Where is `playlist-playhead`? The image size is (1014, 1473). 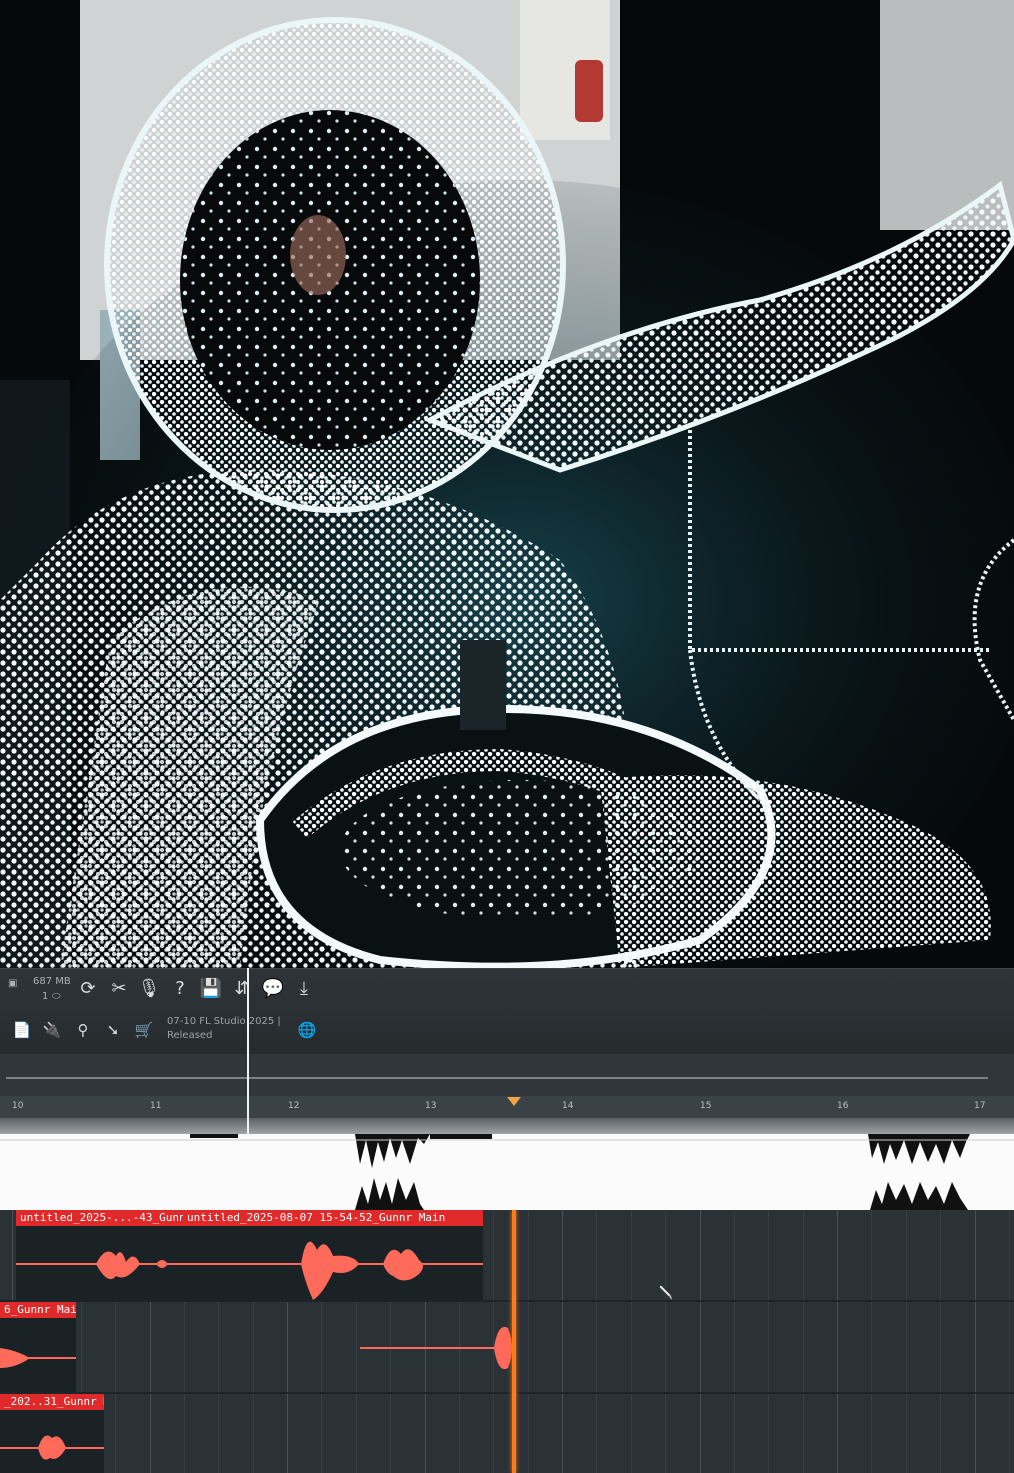
playlist-playhead is located at coordinates (514, 1341).